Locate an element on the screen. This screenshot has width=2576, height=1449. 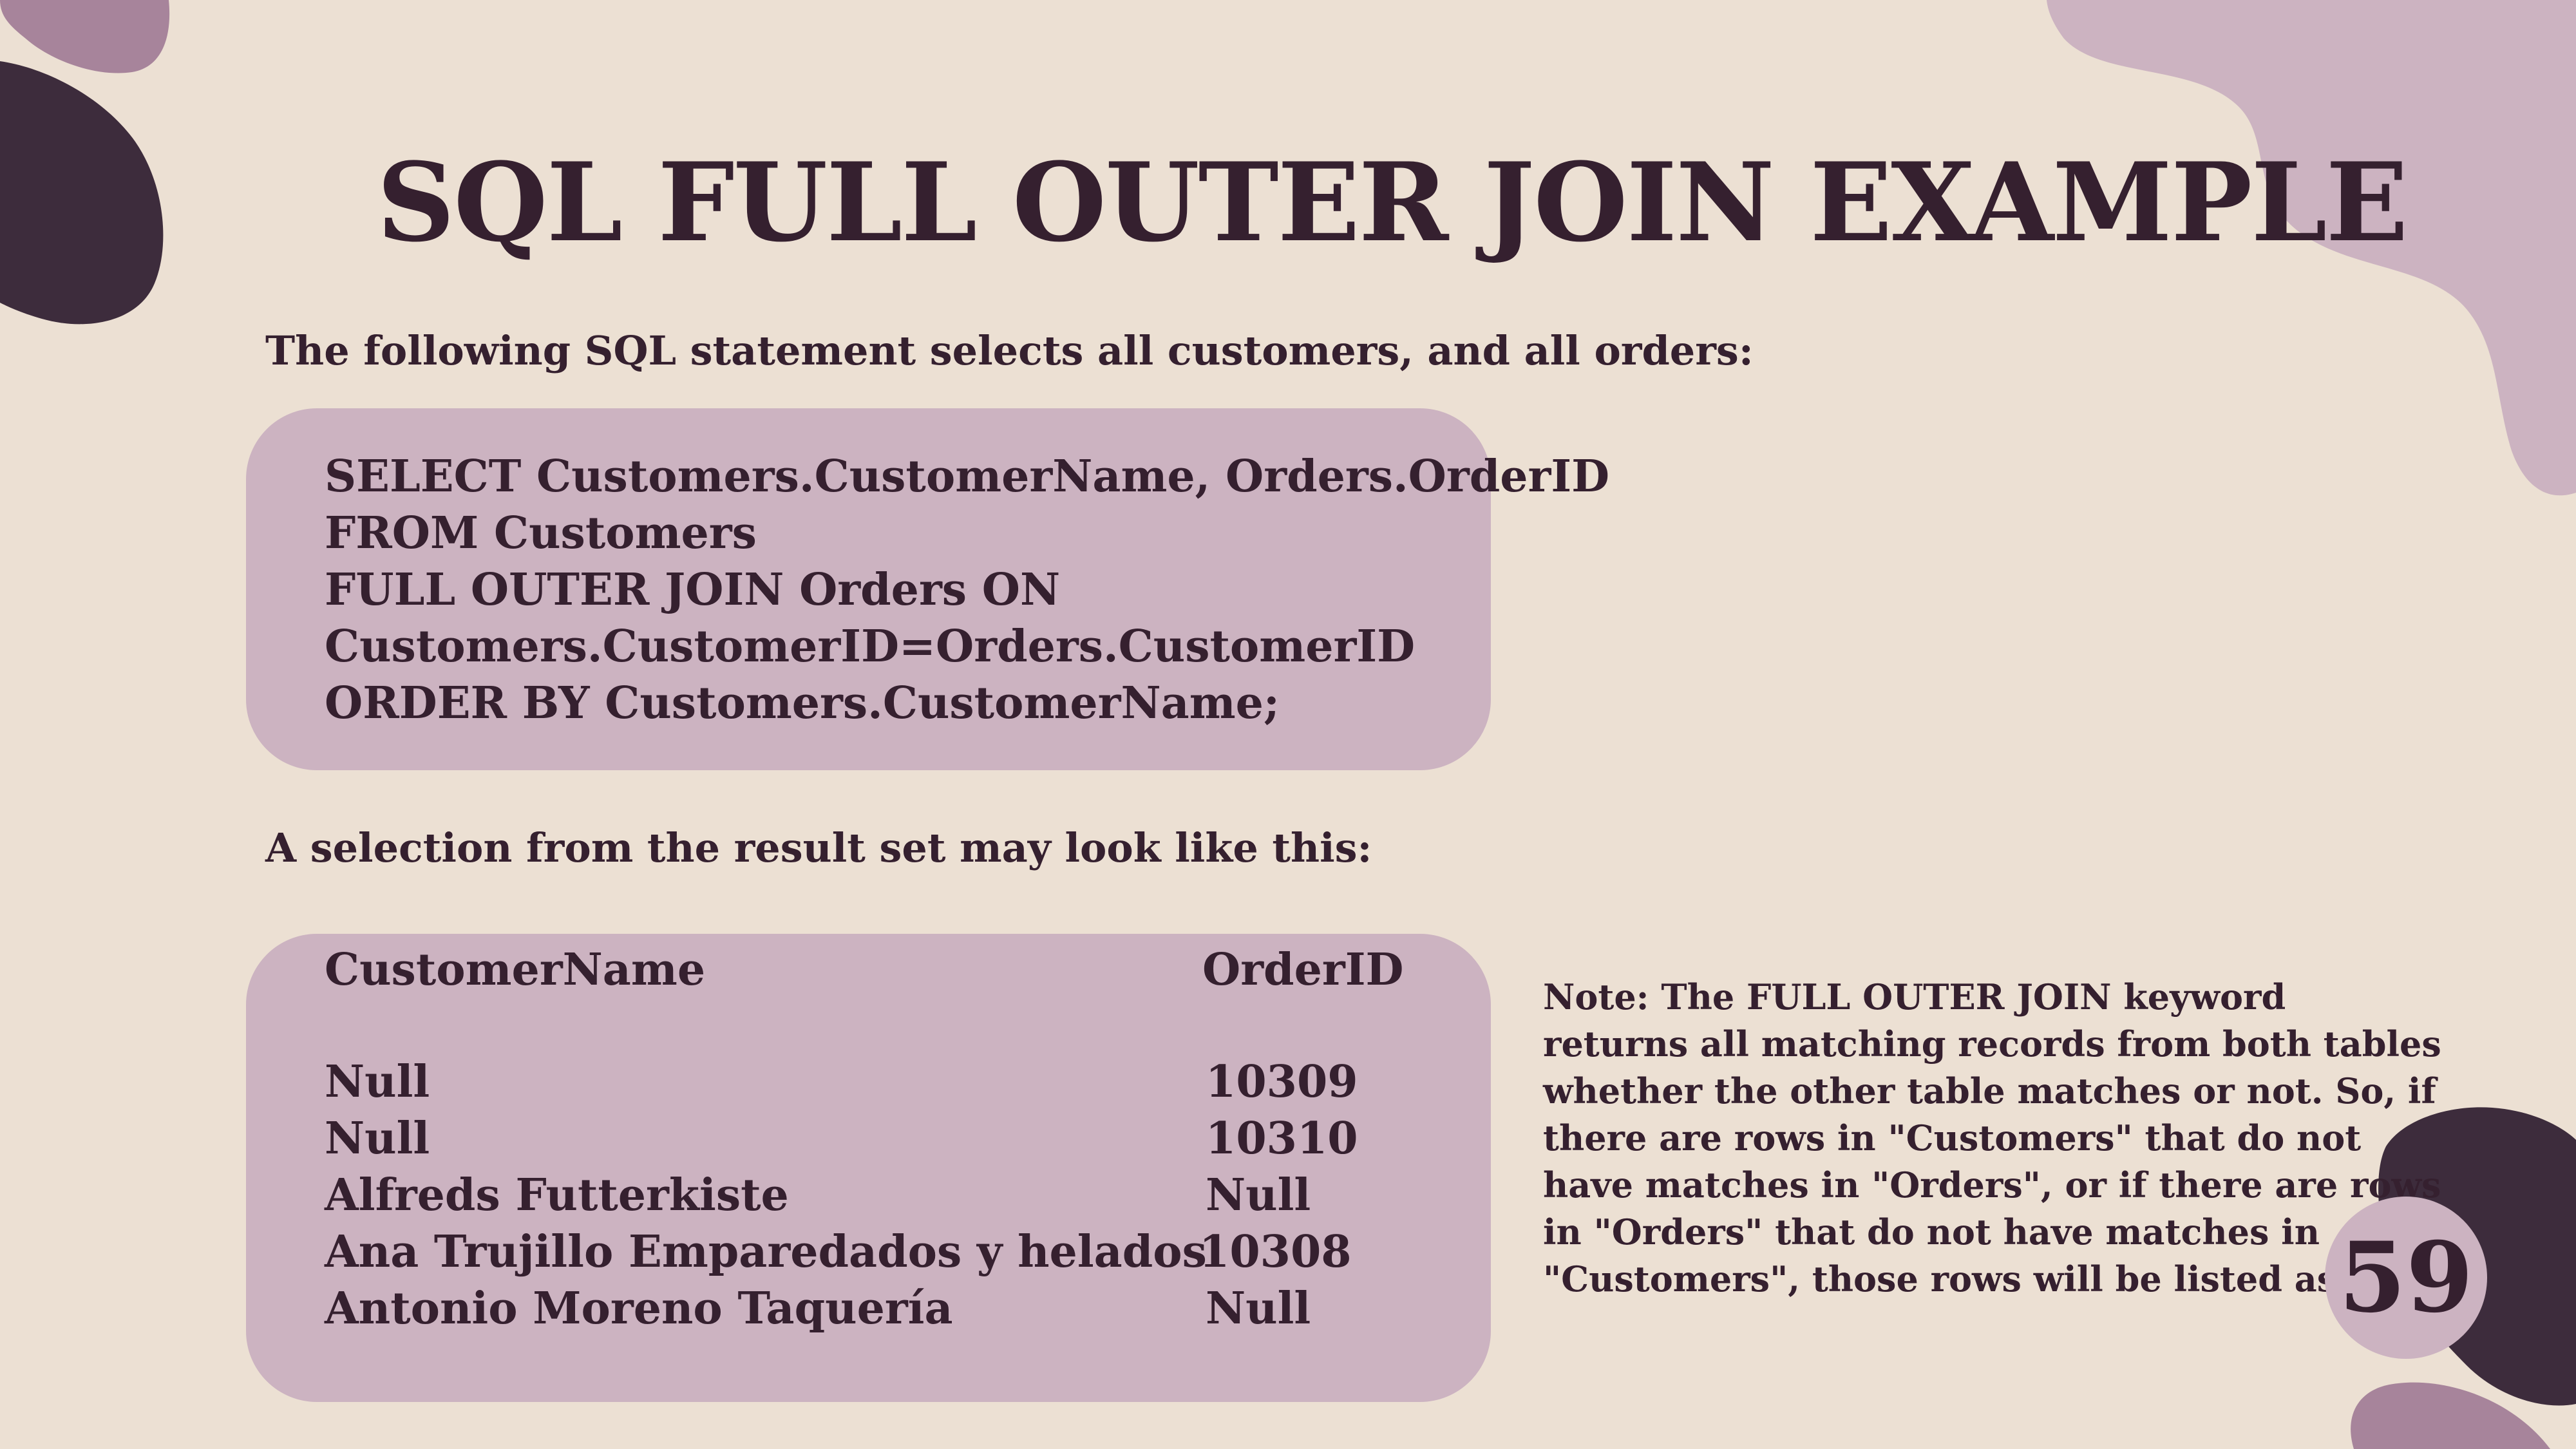
slide-title: SQL FULL OUTER JOIN EXAMPLE is located at coordinates (1393, 202).